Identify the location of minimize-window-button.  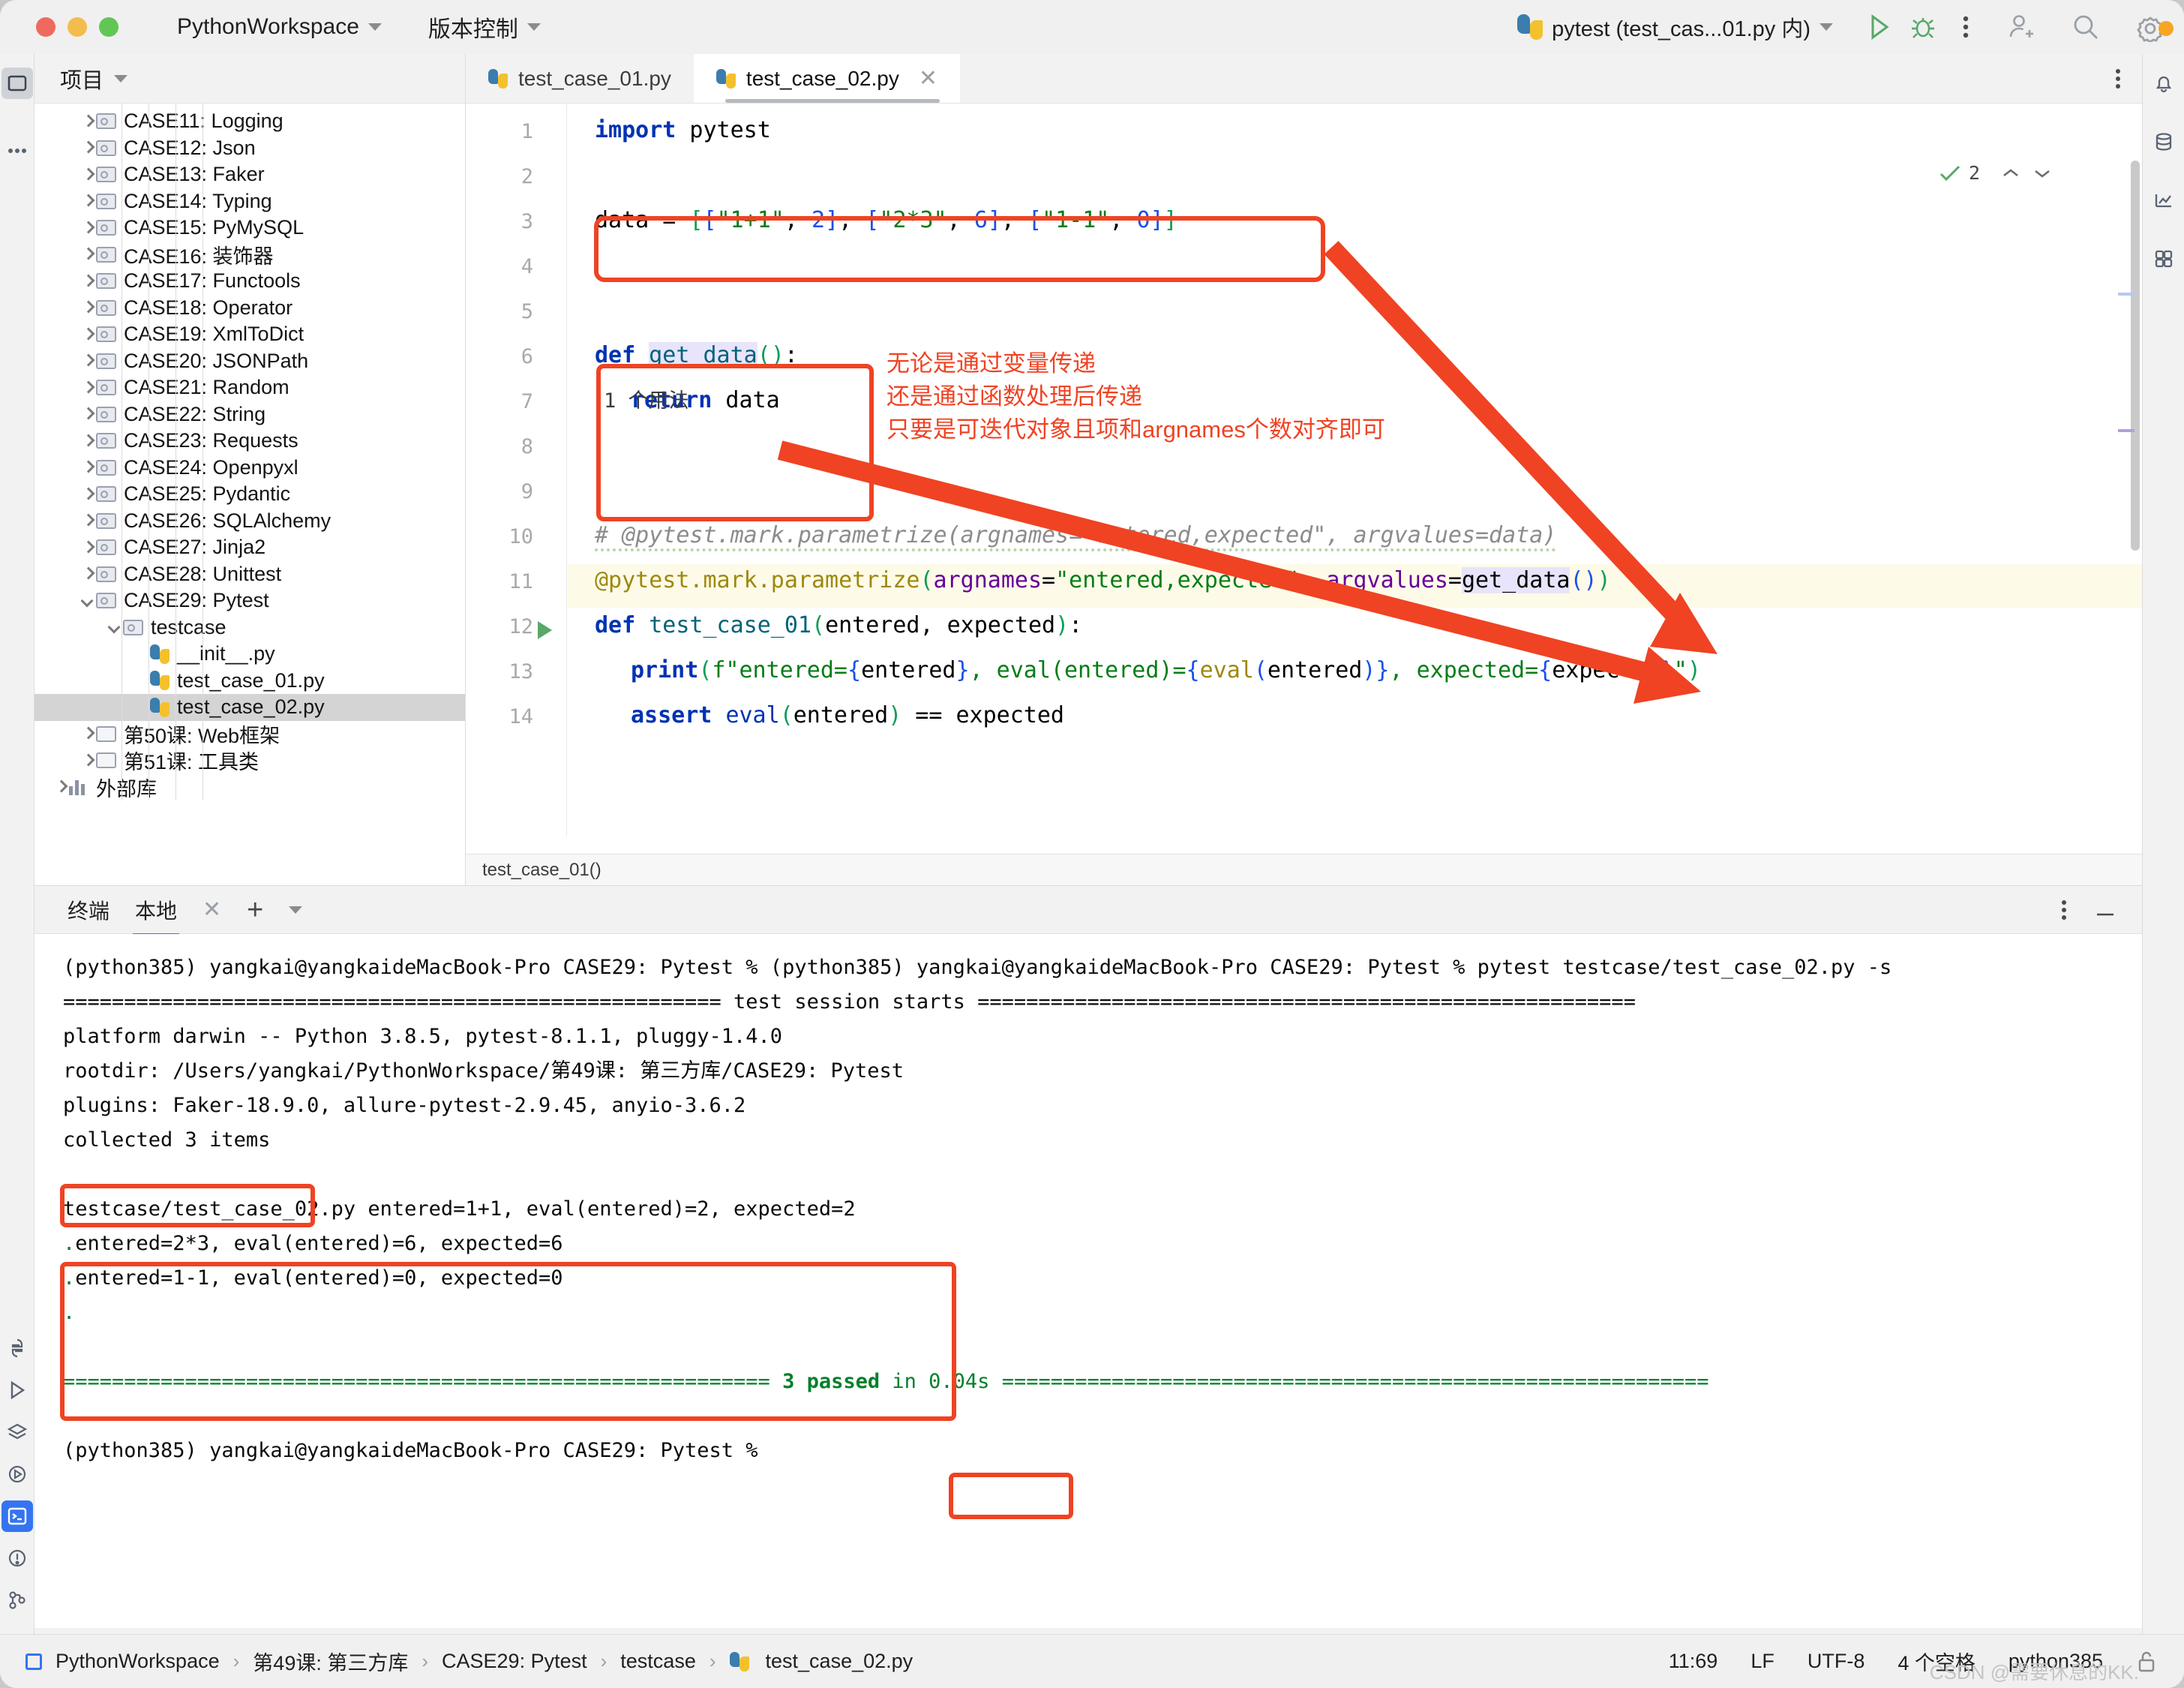
(77, 27).